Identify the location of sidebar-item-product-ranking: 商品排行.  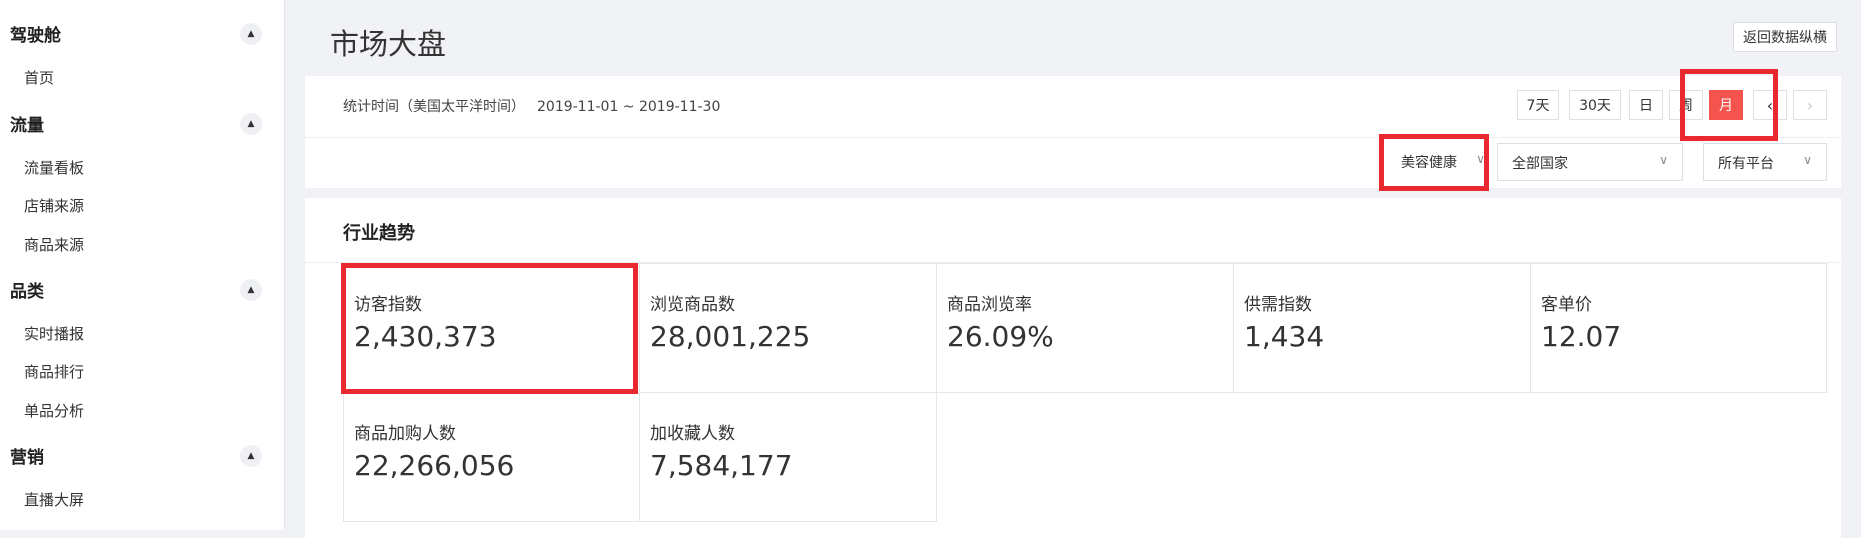
(54, 372).